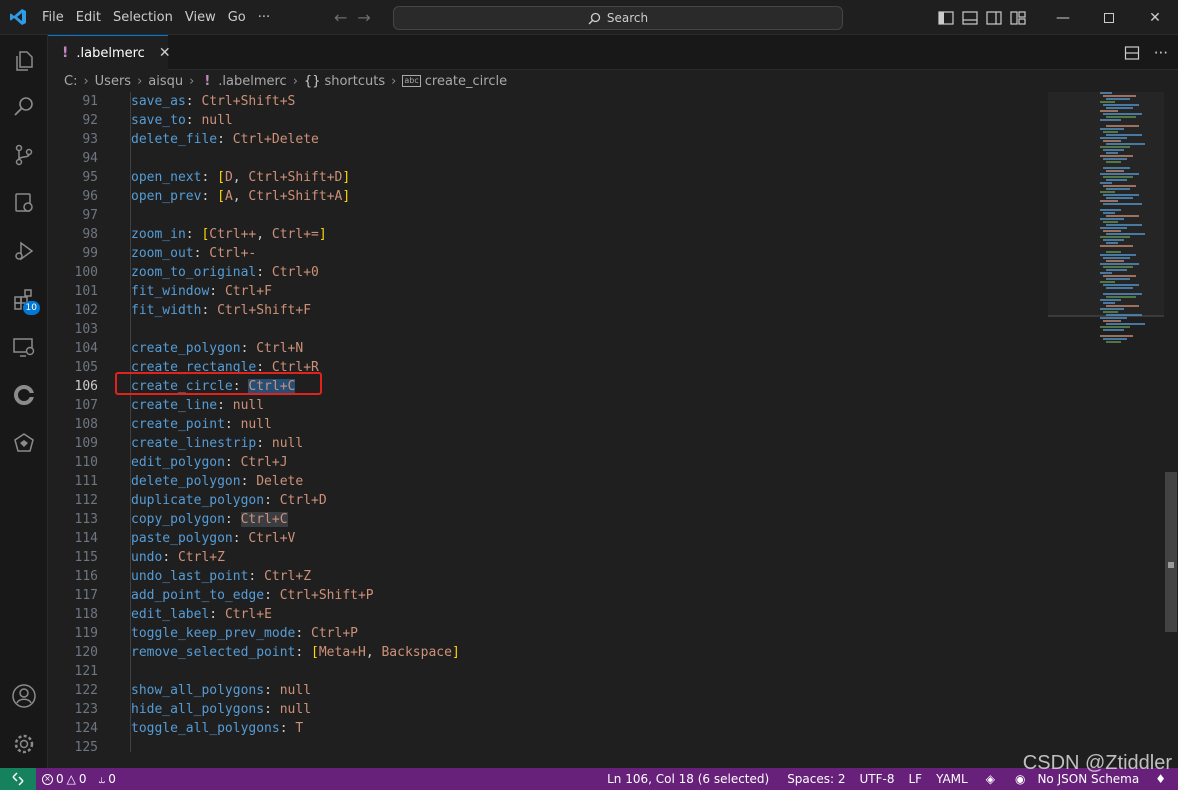  What do you see at coordinates (340, 17) in the screenshot?
I see `back-arrow-icon: ←` at bounding box center [340, 17].